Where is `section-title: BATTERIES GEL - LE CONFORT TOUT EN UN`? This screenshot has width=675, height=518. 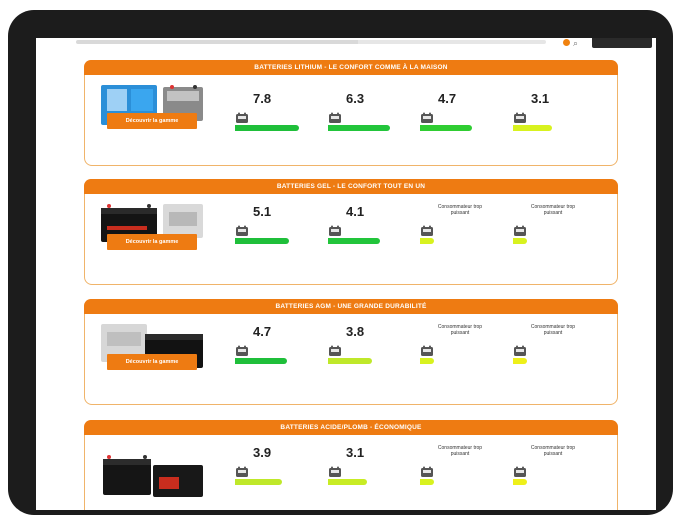 section-title: BATTERIES GEL - LE CONFORT TOUT EN UN is located at coordinates (351, 186).